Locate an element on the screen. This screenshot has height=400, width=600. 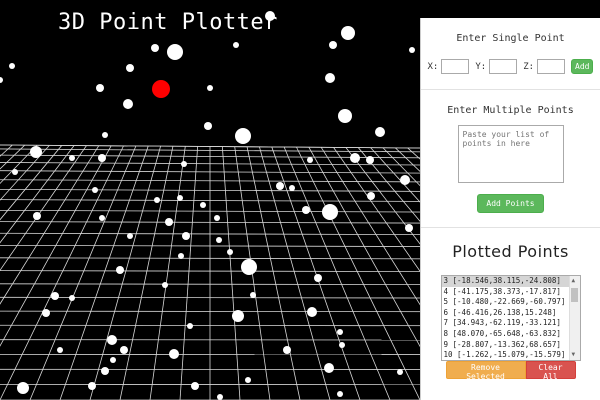
single-point-row: X: Y: Z: Add is located at coordinates (510, 66).